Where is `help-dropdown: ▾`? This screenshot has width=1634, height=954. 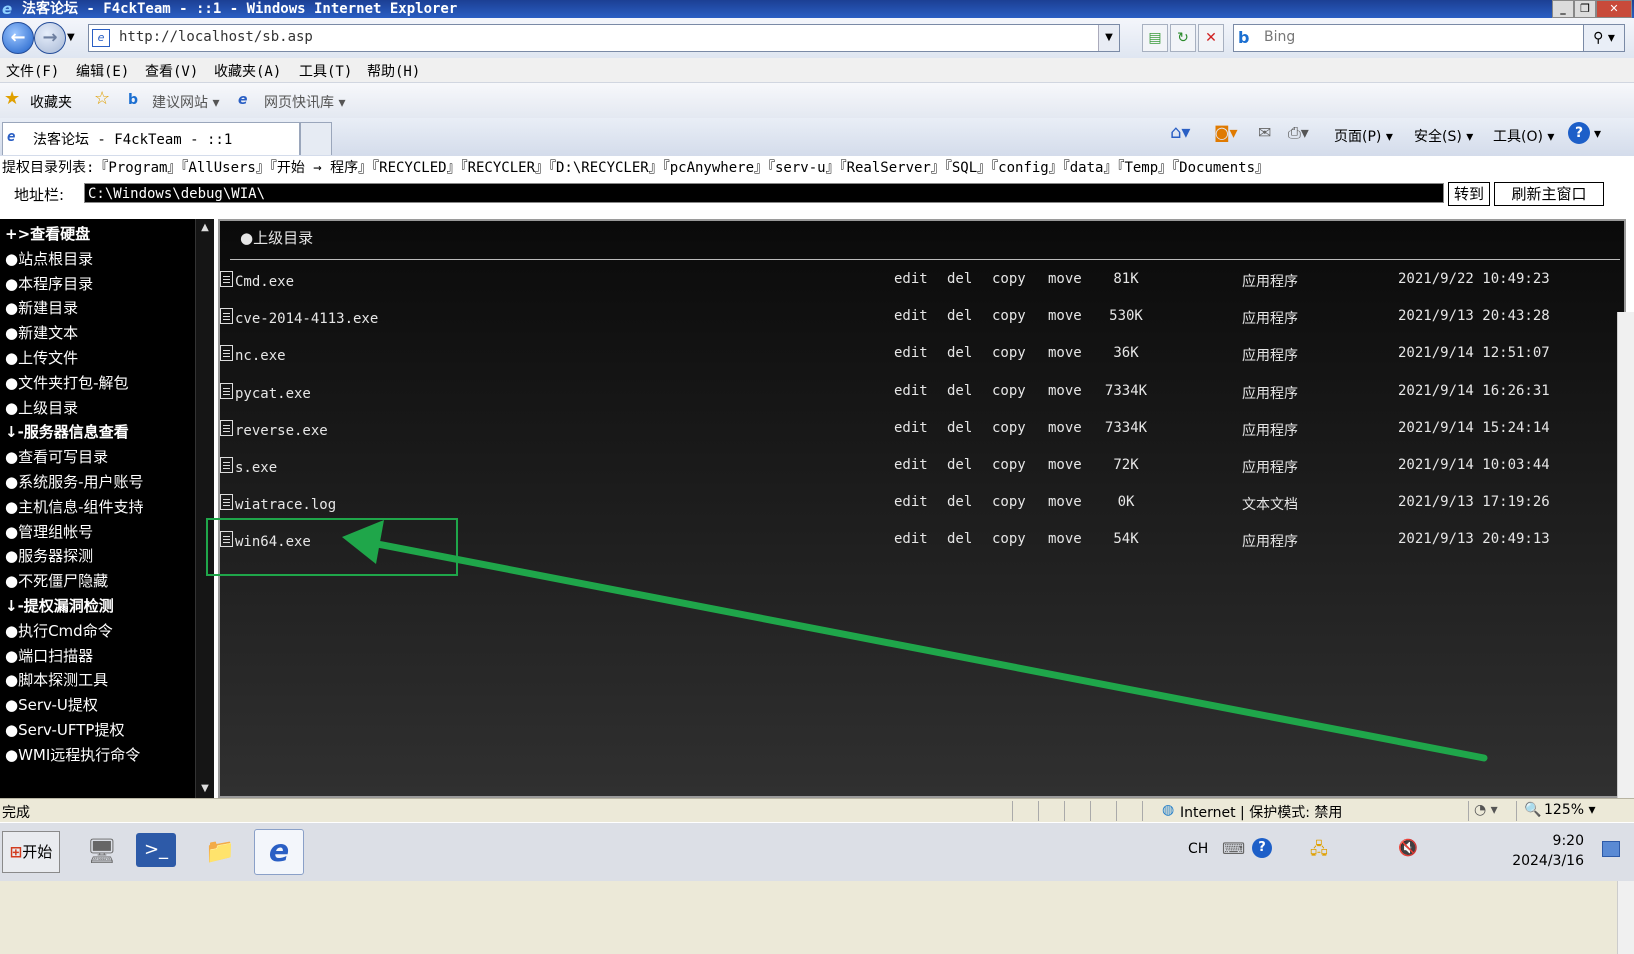 help-dropdown: ▾ is located at coordinates (1597, 134).